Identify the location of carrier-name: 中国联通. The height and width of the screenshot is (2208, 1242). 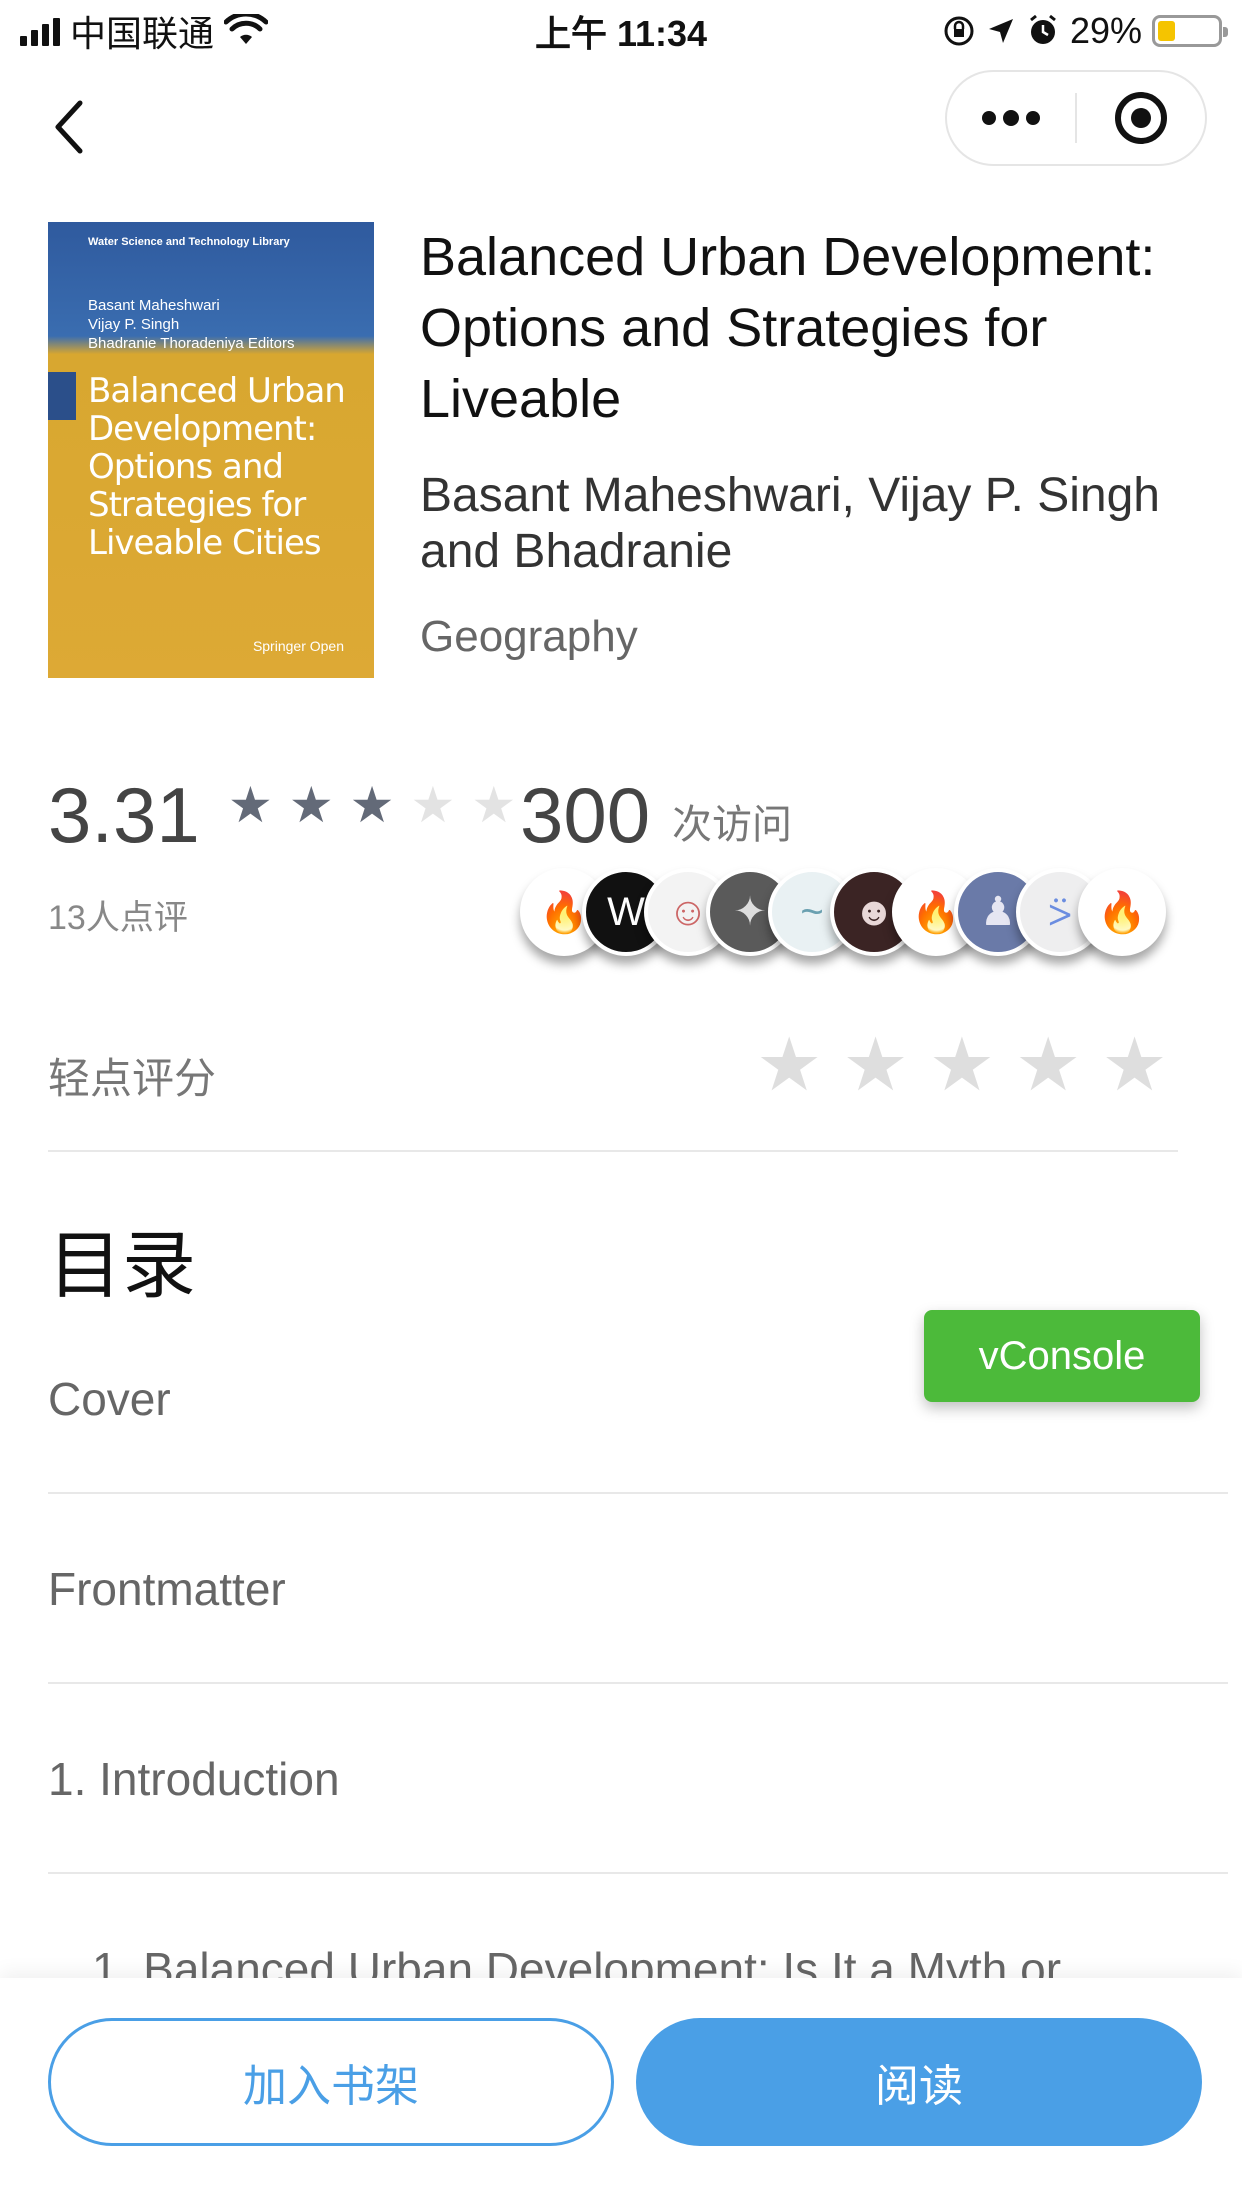
(142, 33).